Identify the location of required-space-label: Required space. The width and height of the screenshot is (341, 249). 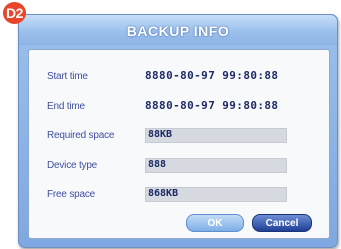
(81, 135).